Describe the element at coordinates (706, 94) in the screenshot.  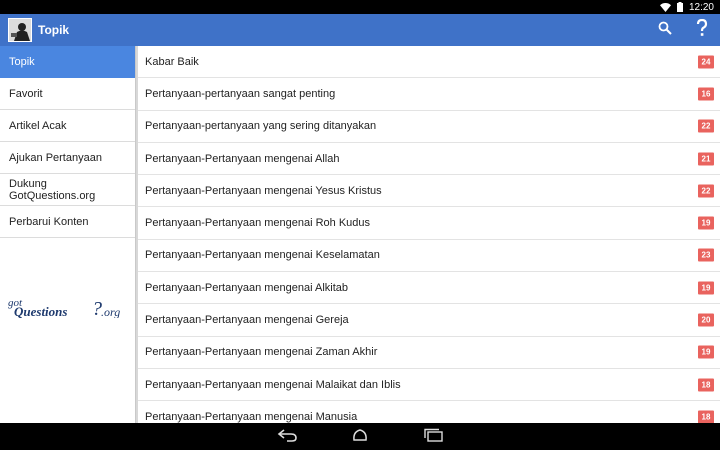
I see `count-badge: 16` at that location.